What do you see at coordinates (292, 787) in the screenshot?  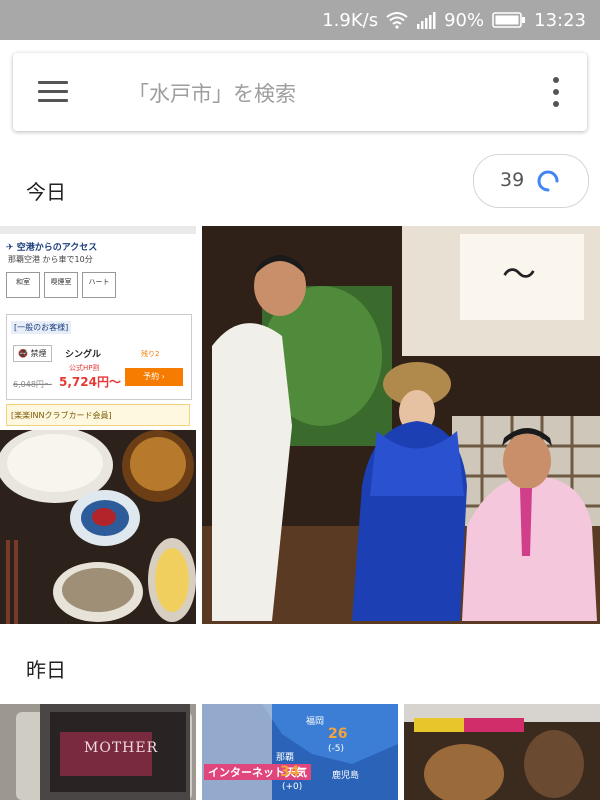 I see `weather-diff: (+0)` at bounding box center [292, 787].